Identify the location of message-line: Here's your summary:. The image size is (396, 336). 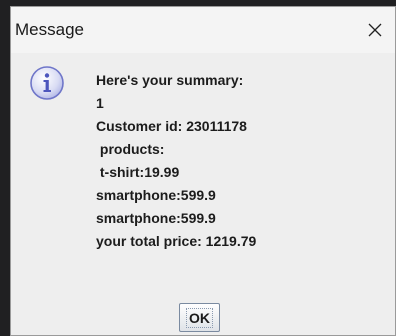
(170, 80).